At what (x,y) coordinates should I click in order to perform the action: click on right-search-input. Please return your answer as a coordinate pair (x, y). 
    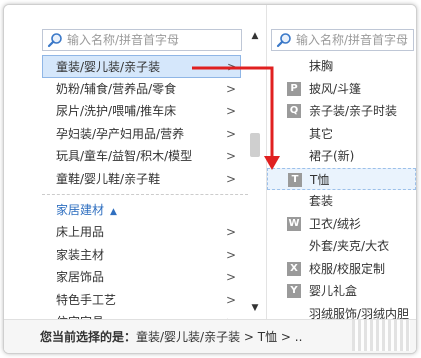
    Looking at the image, I should click on (354, 40).